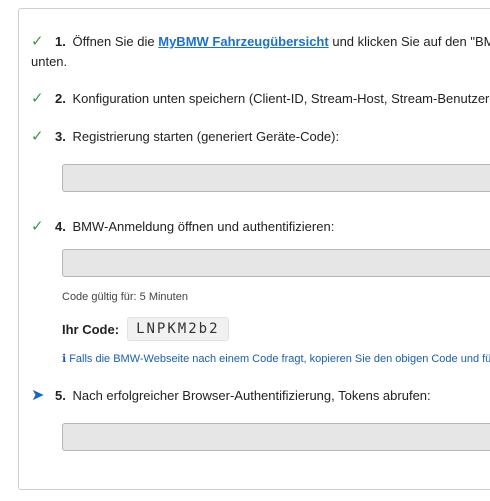 This screenshot has width=490, height=501. I want to click on code-validity: Code gültig für: 5 Minuten, so click(125, 297).